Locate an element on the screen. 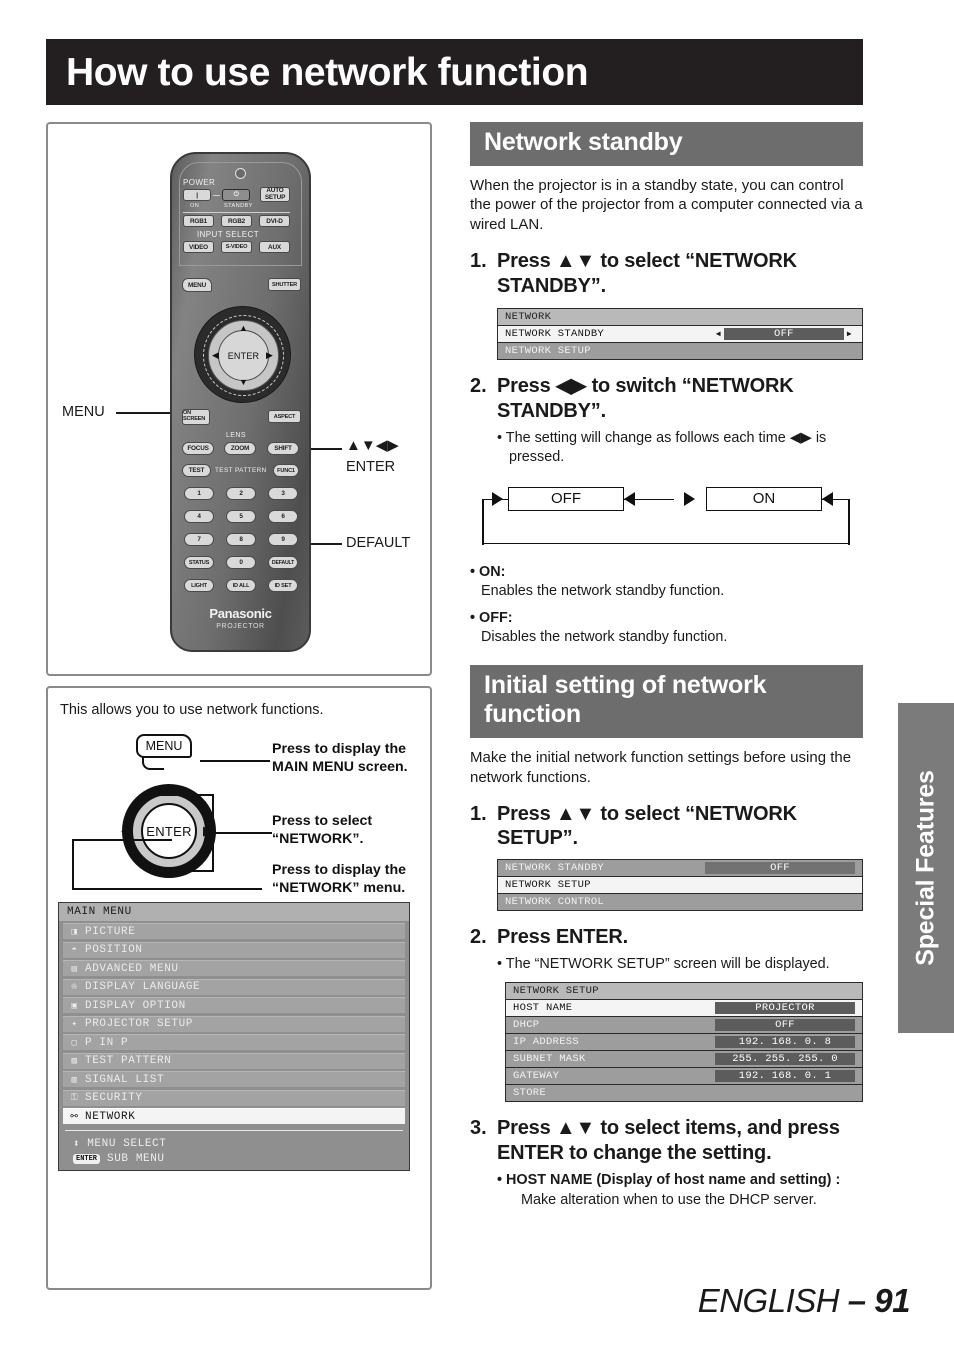 The width and height of the screenshot is (954, 1350). step-number: 1. is located at coordinates (478, 813).